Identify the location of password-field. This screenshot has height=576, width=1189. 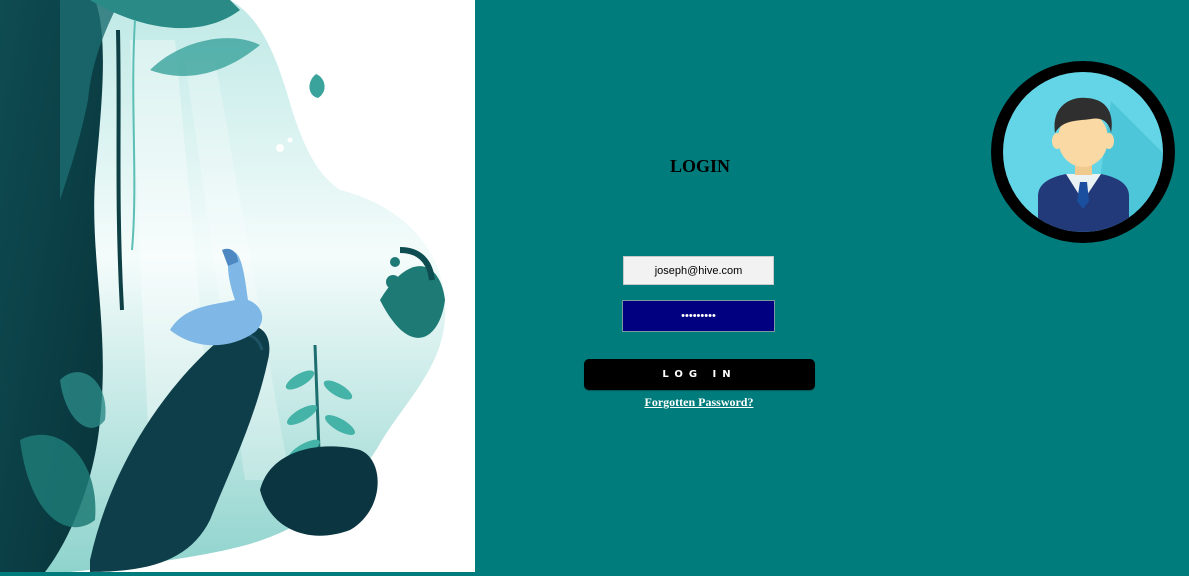
(698, 316).